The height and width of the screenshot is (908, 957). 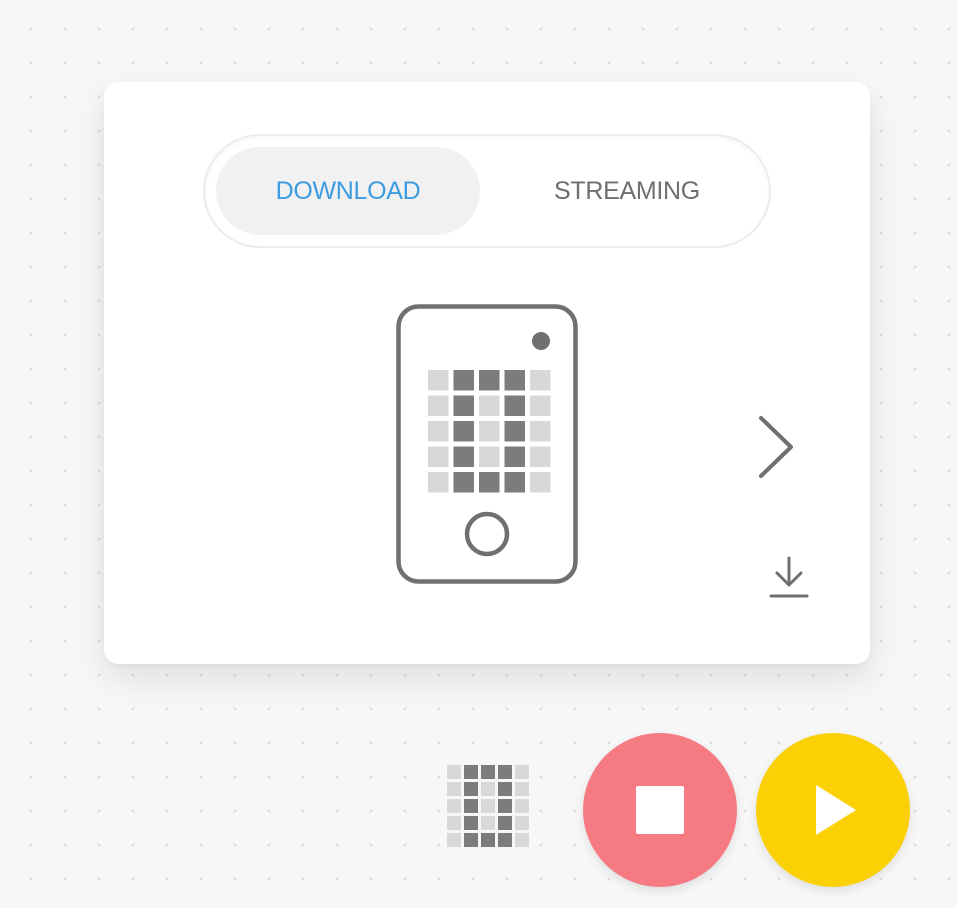 I want to click on chevron-right-icon, so click(x=776, y=447).